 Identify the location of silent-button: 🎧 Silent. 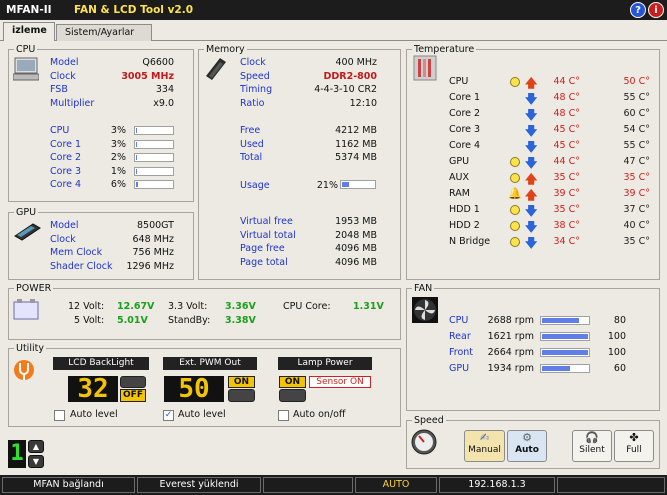
(592, 446).